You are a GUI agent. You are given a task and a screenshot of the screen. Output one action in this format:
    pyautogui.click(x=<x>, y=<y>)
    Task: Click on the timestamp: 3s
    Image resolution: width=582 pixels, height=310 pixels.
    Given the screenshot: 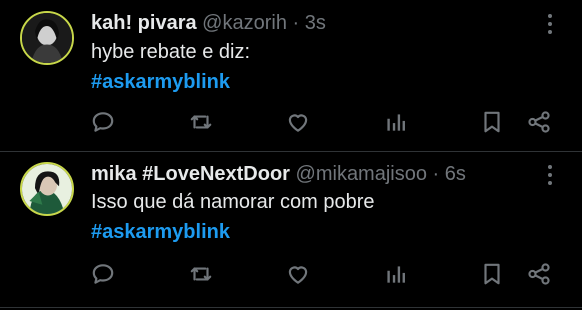 What is the action you would take?
    pyautogui.click(x=315, y=23)
    